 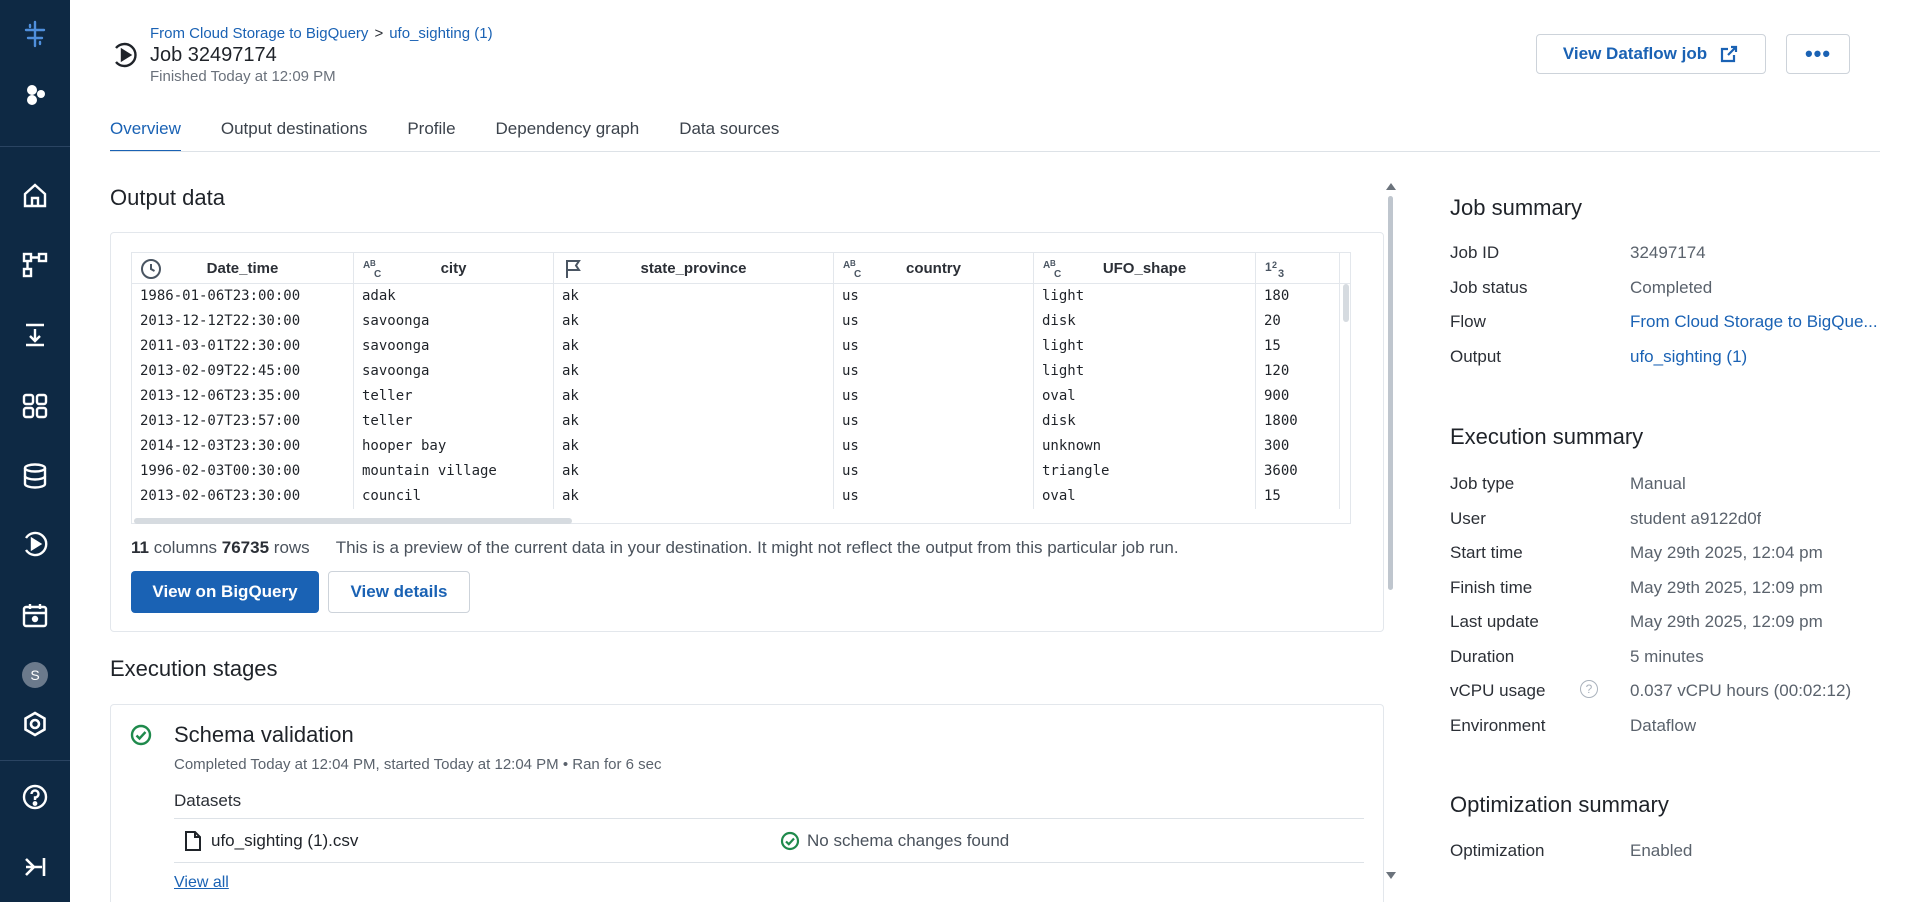 I want to click on help-icon, so click(x=35, y=797).